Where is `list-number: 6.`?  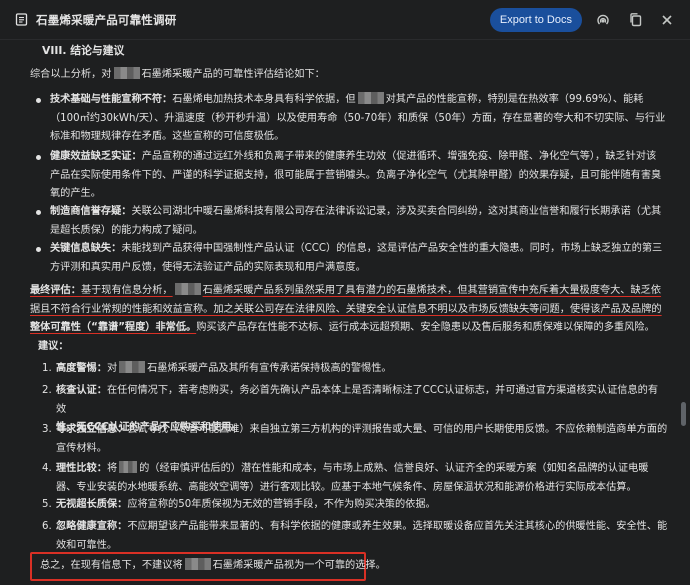 list-number: 6. is located at coordinates (47, 526).